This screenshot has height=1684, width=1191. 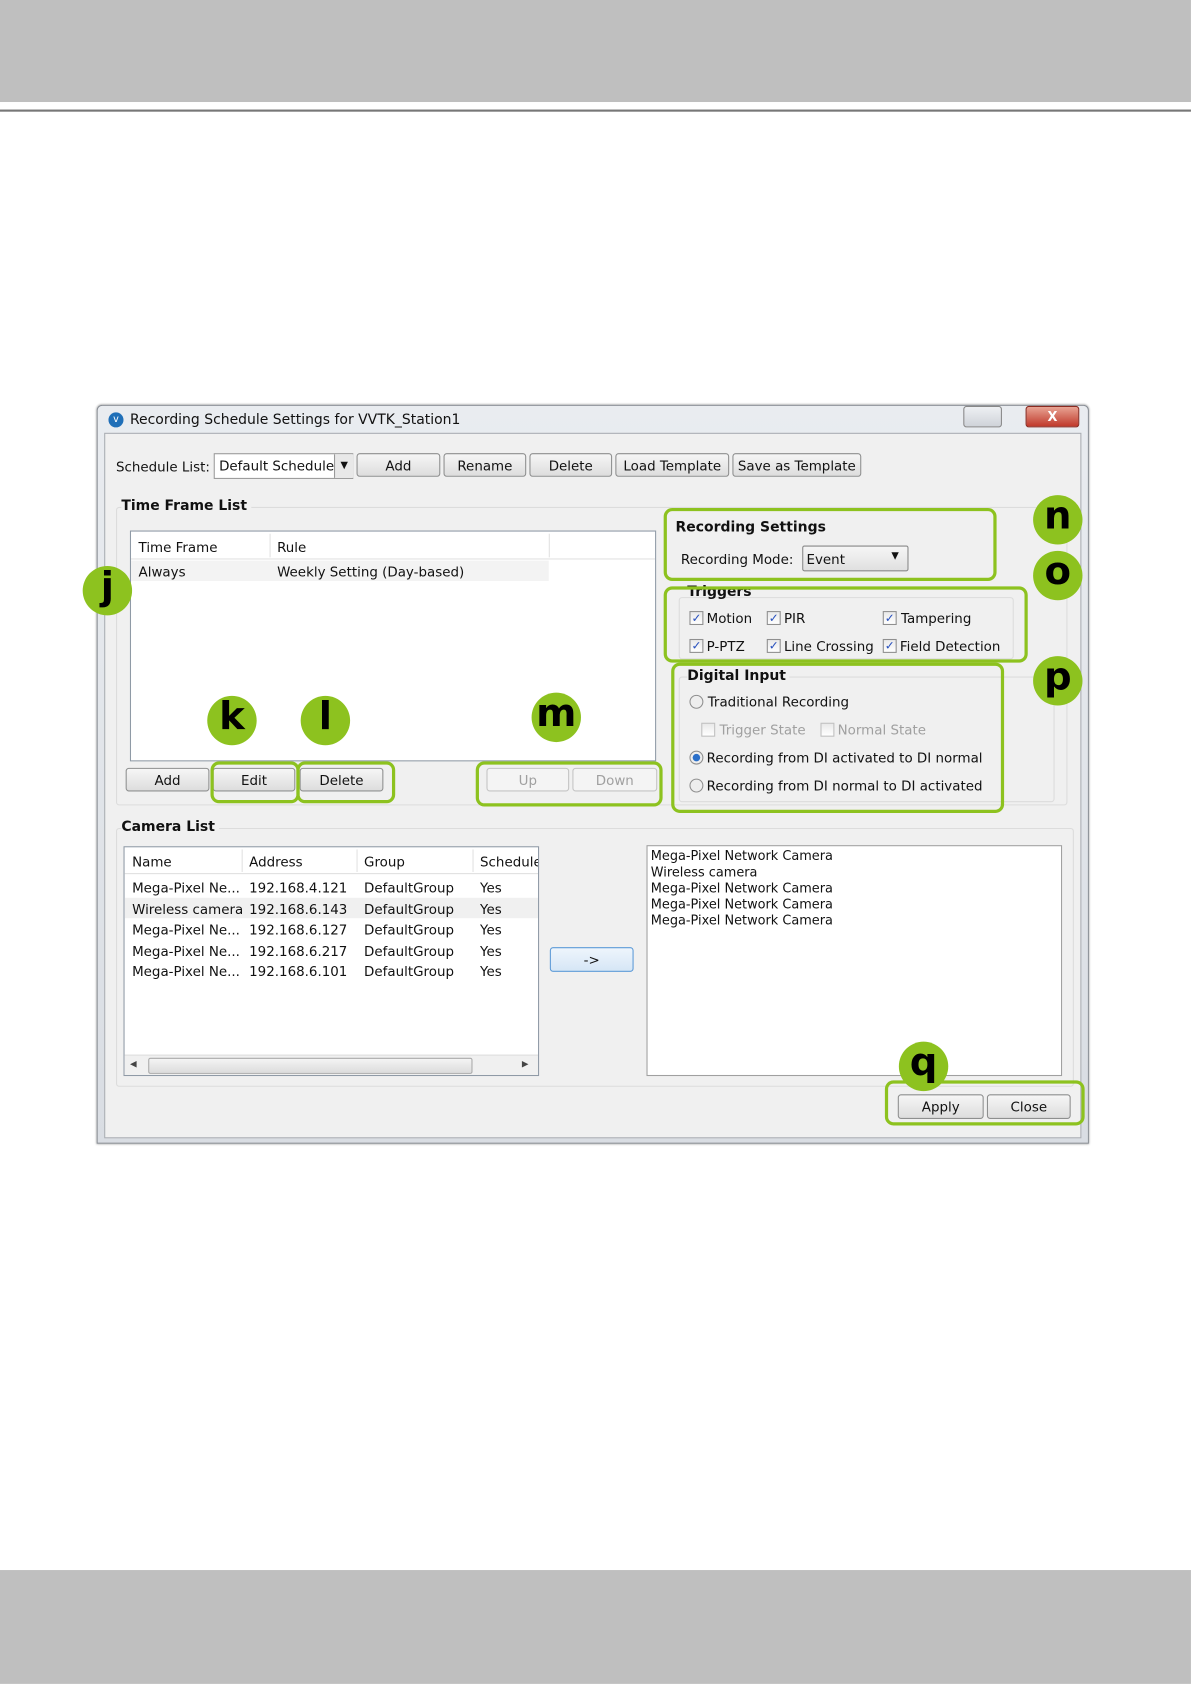 What do you see at coordinates (672, 465) in the screenshot?
I see `load-template-button: Load Template` at bounding box center [672, 465].